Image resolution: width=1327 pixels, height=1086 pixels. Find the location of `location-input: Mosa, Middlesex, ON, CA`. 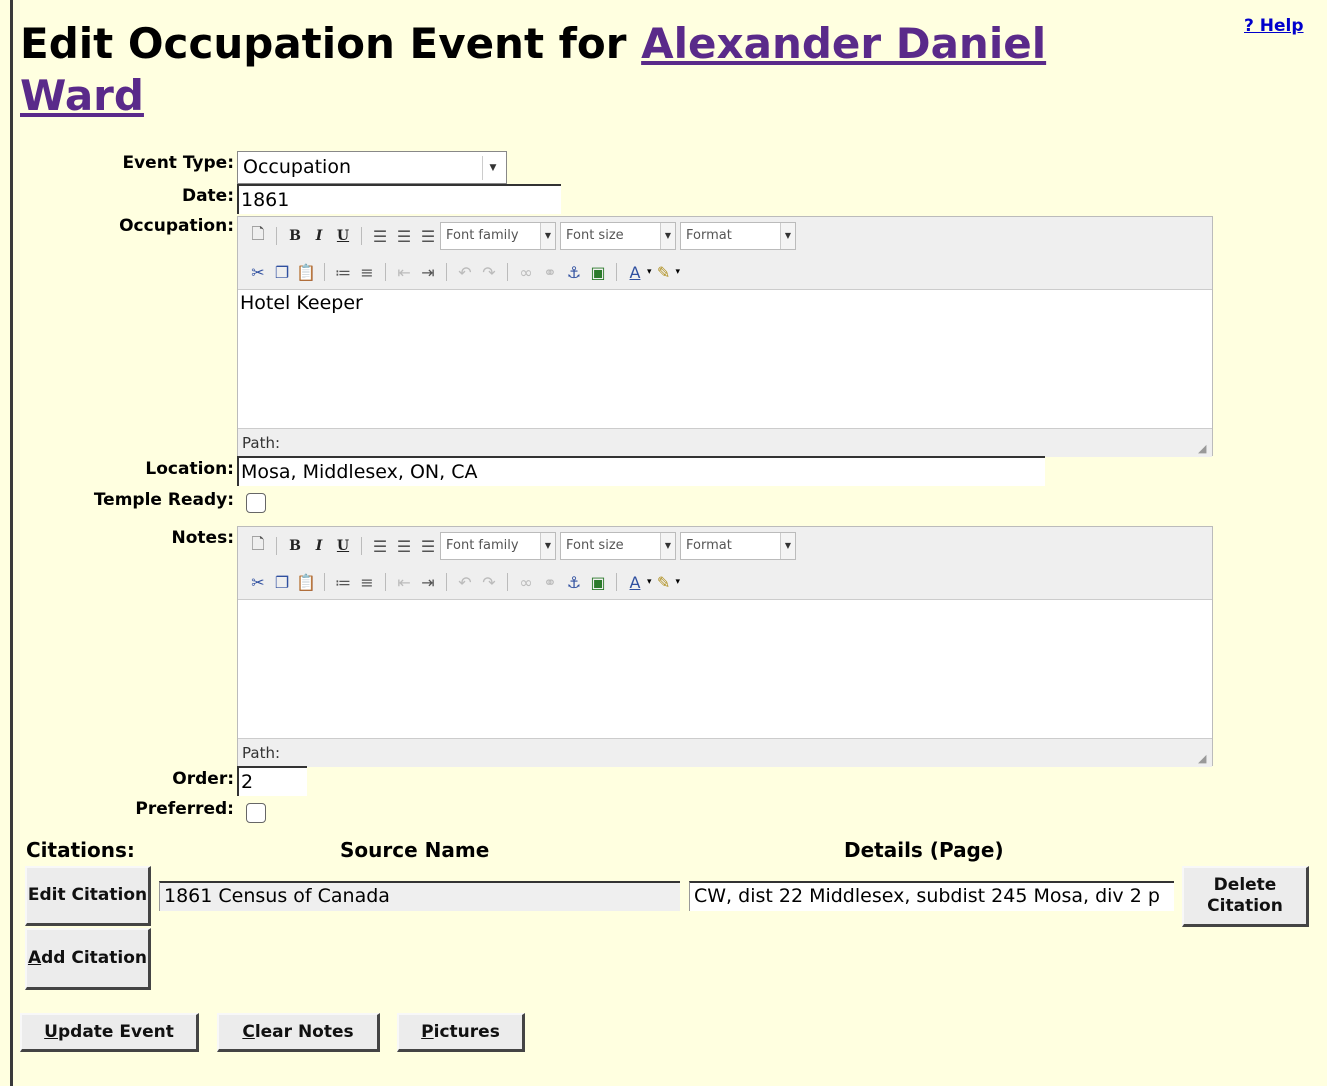

location-input: Mosa, Middlesex, ON, CA is located at coordinates (641, 471).